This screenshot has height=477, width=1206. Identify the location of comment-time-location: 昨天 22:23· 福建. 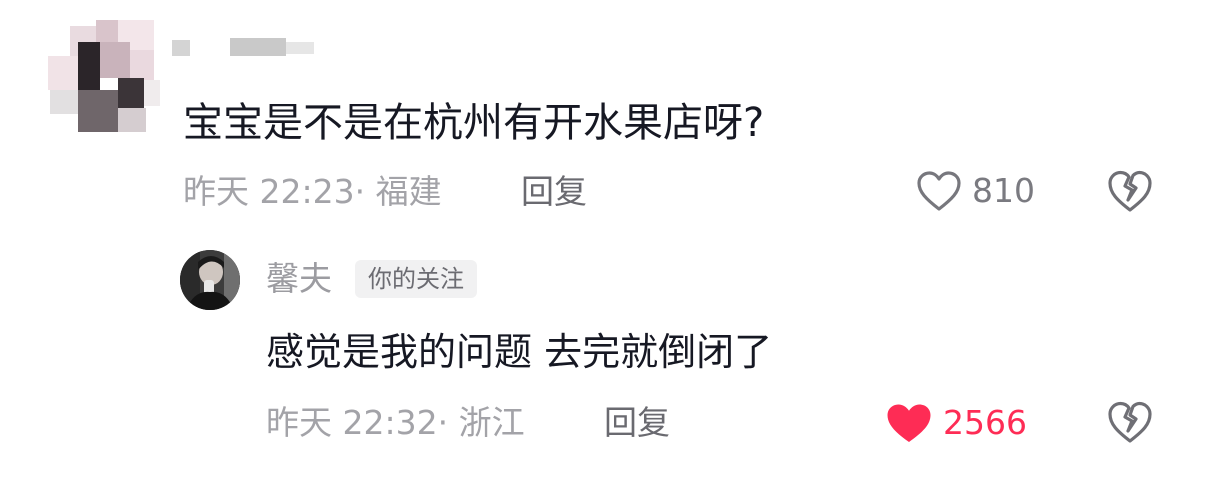
(312, 191).